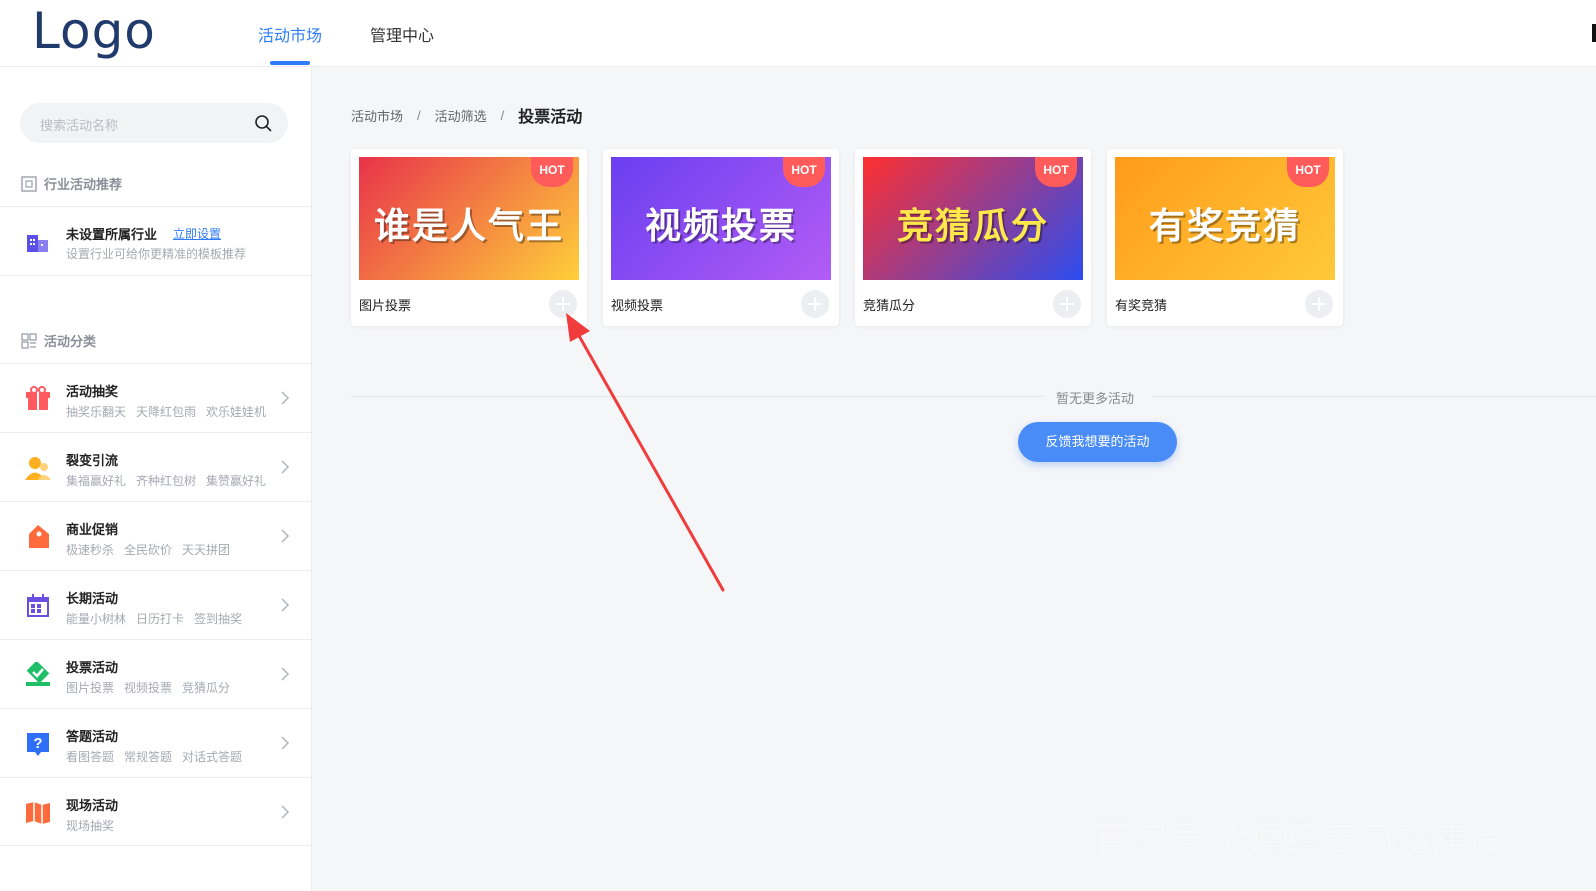 The image size is (1596, 891). Describe the element at coordinates (721, 218) in the screenshot. I see `card-thumbnail: 视频投票 HOT` at that location.